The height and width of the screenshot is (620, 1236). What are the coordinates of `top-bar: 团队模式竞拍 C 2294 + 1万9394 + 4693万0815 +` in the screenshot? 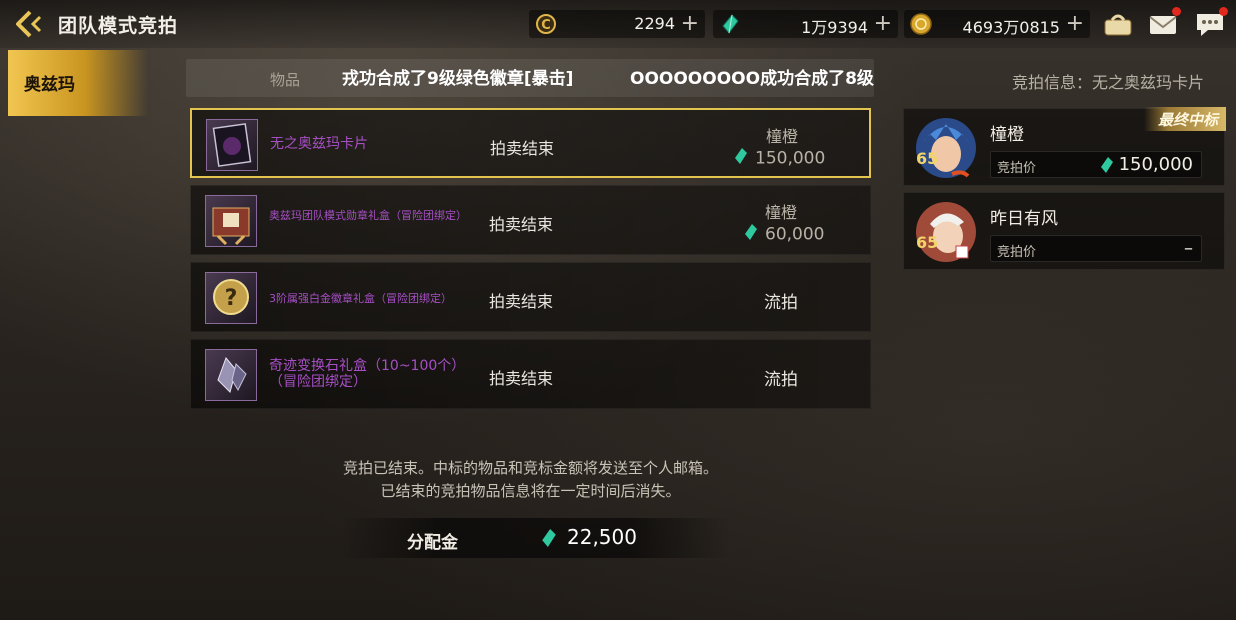 It's located at (618, 24).